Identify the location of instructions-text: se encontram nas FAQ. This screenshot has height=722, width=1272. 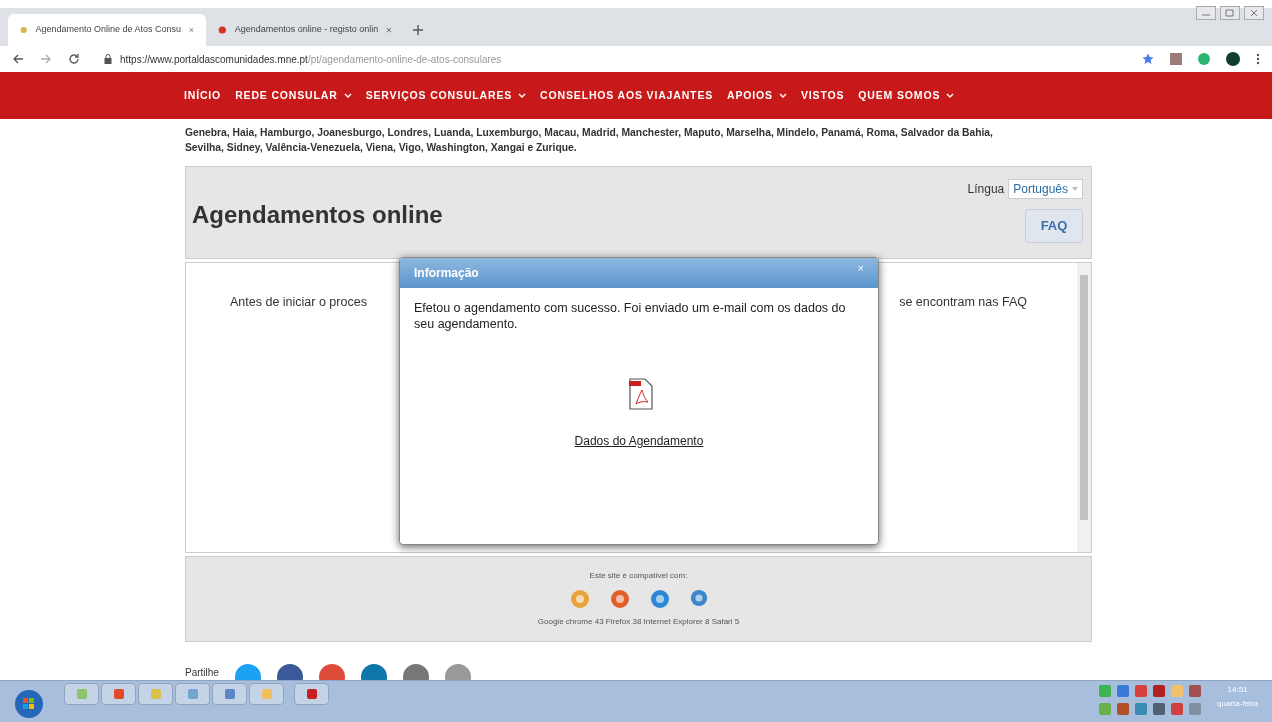
(963, 302).